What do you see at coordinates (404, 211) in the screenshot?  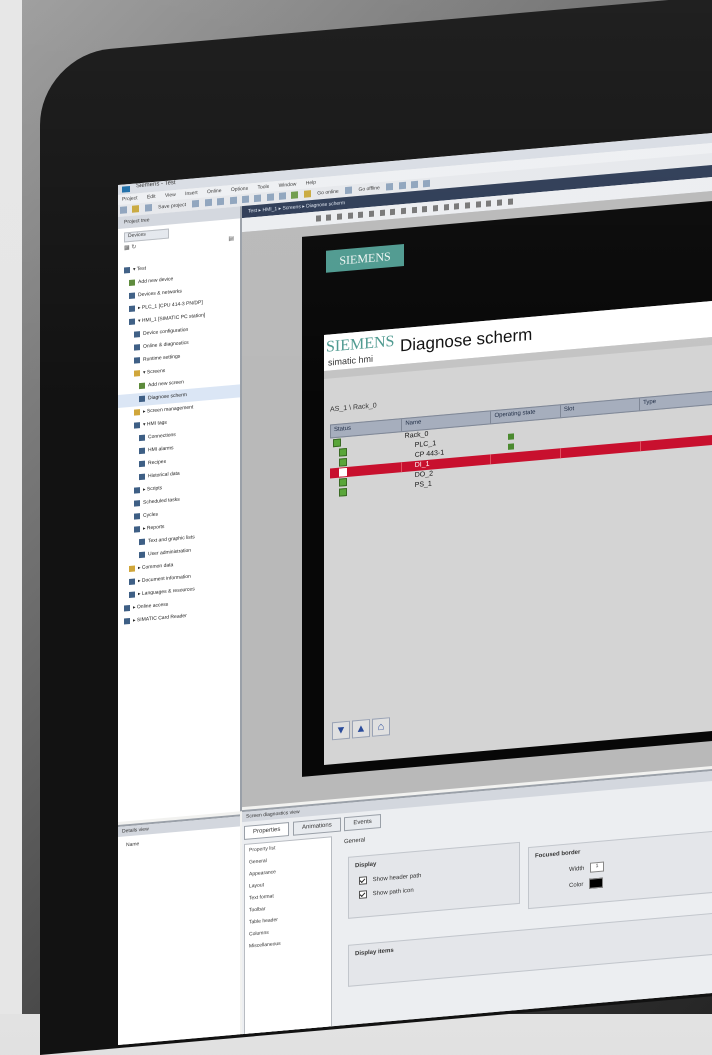 I see `align-middle-icon` at bounding box center [404, 211].